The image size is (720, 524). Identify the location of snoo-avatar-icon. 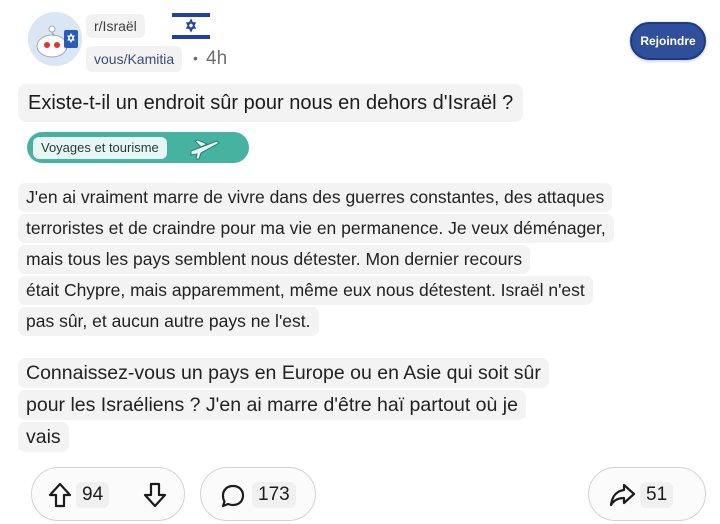
(55, 39).